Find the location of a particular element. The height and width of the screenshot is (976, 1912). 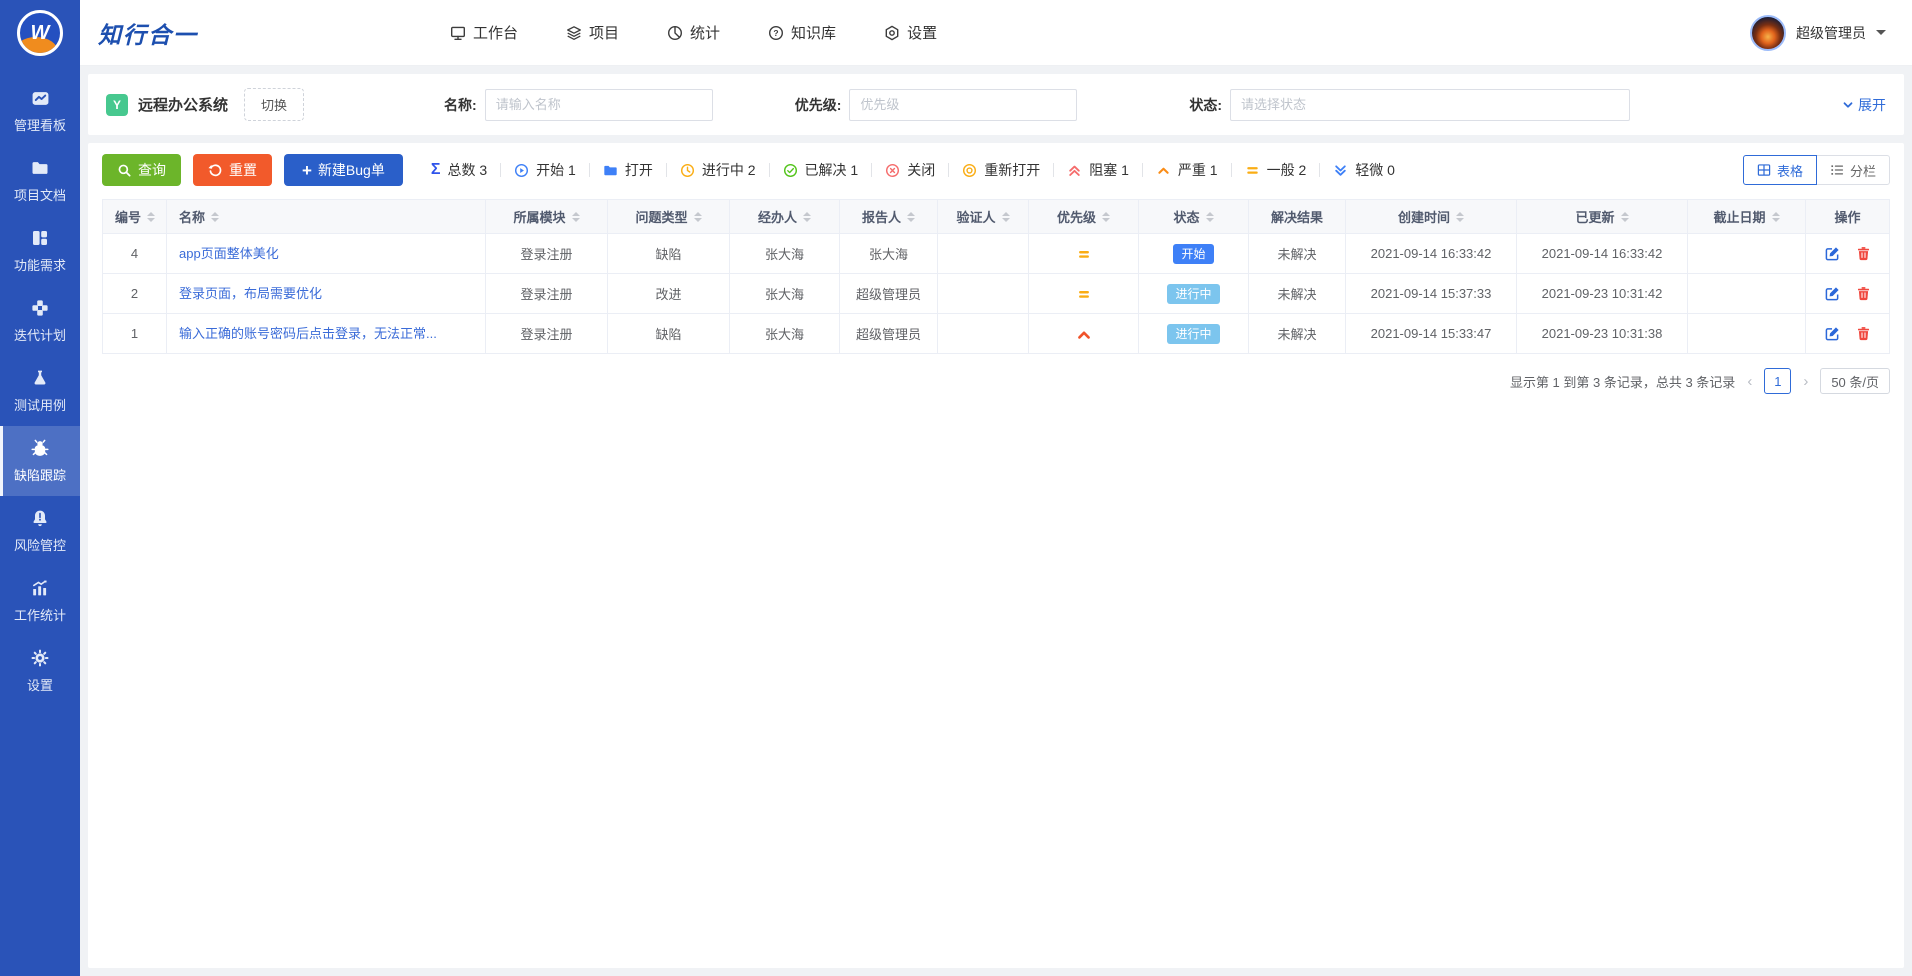

bug-title-link: app页面整体美化 is located at coordinates (229, 252).